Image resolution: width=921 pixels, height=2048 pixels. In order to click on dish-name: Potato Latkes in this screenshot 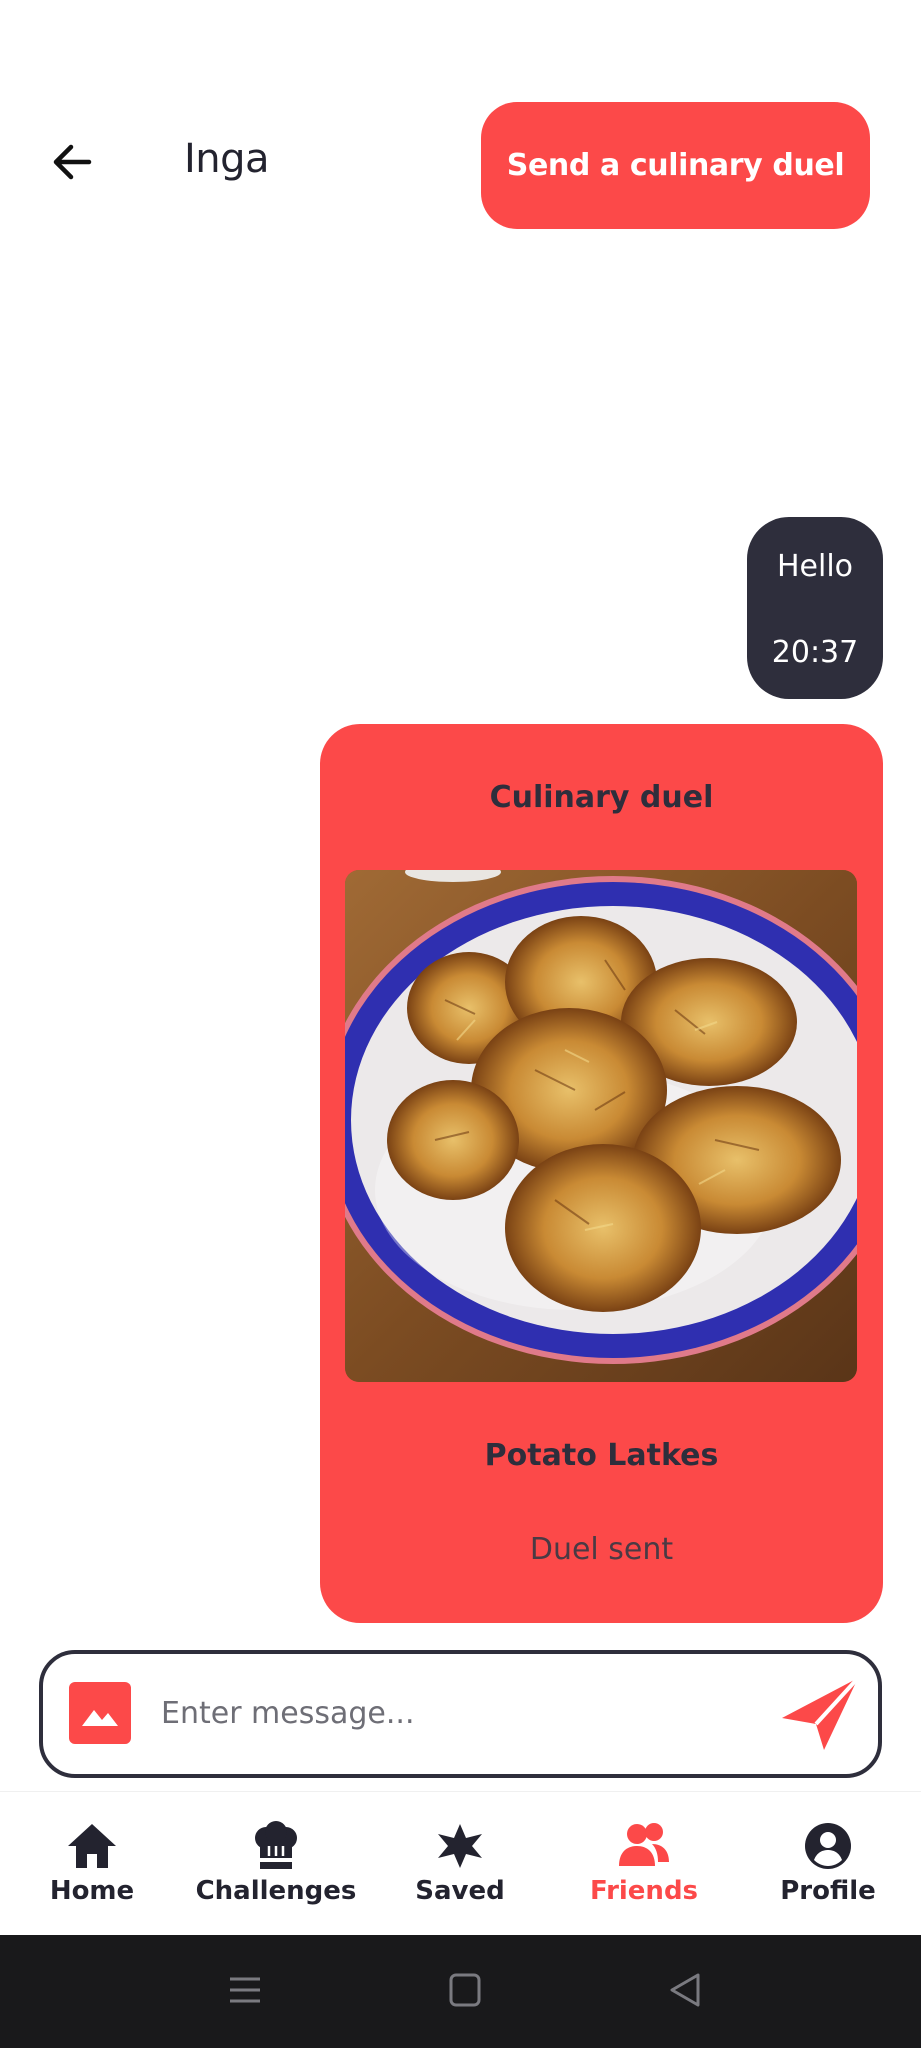, I will do `click(601, 1455)`.